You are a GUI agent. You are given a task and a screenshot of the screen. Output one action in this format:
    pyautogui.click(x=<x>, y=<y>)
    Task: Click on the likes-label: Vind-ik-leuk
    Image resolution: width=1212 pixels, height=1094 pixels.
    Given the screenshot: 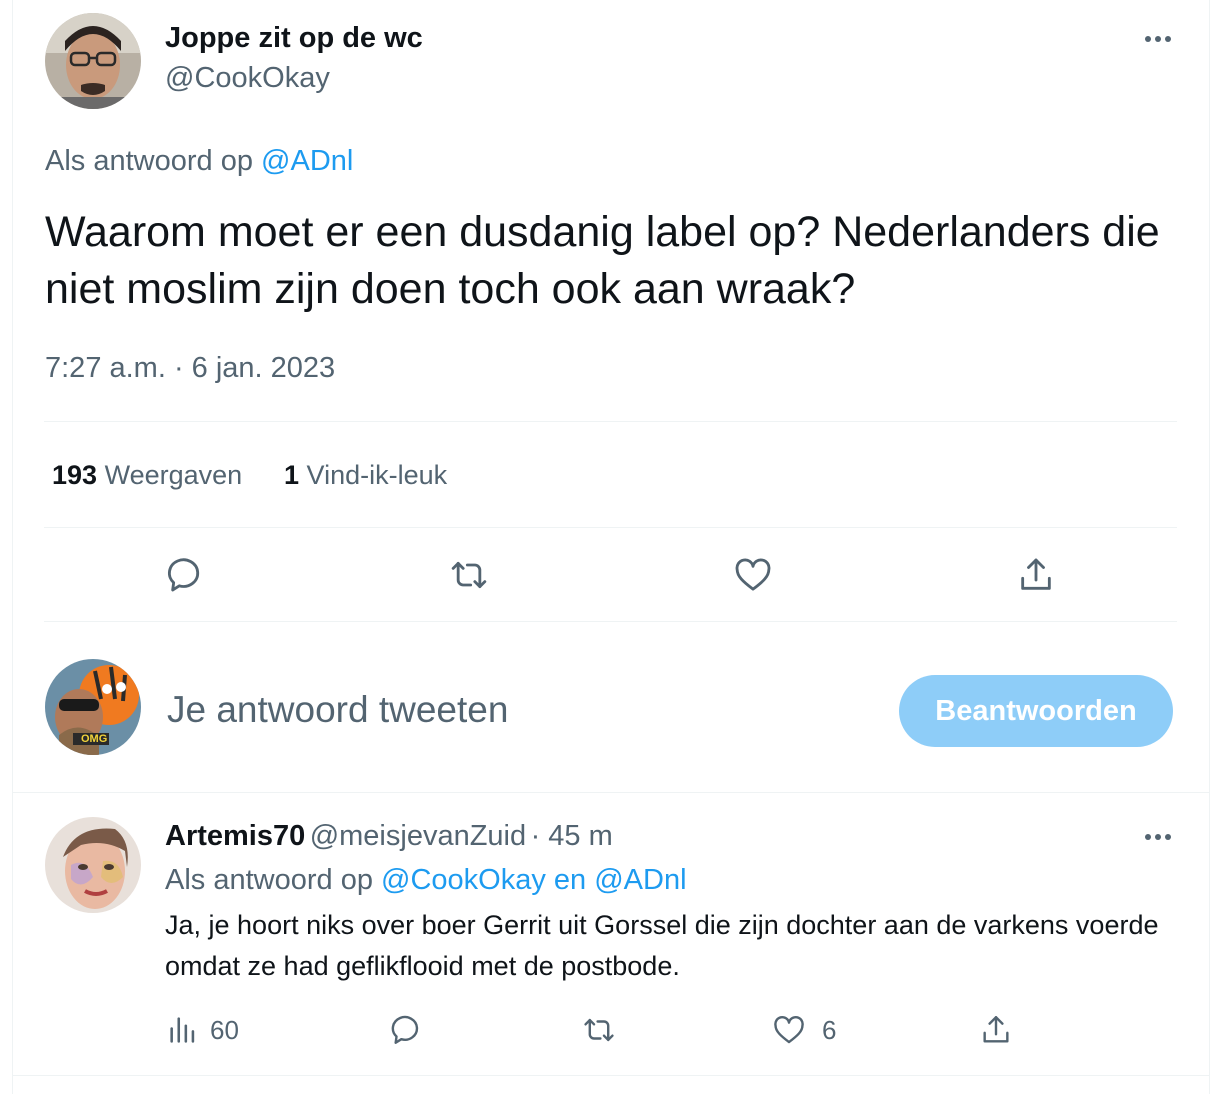 What is the action you would take?
    pyautogui.click(x=377, y=475)
    